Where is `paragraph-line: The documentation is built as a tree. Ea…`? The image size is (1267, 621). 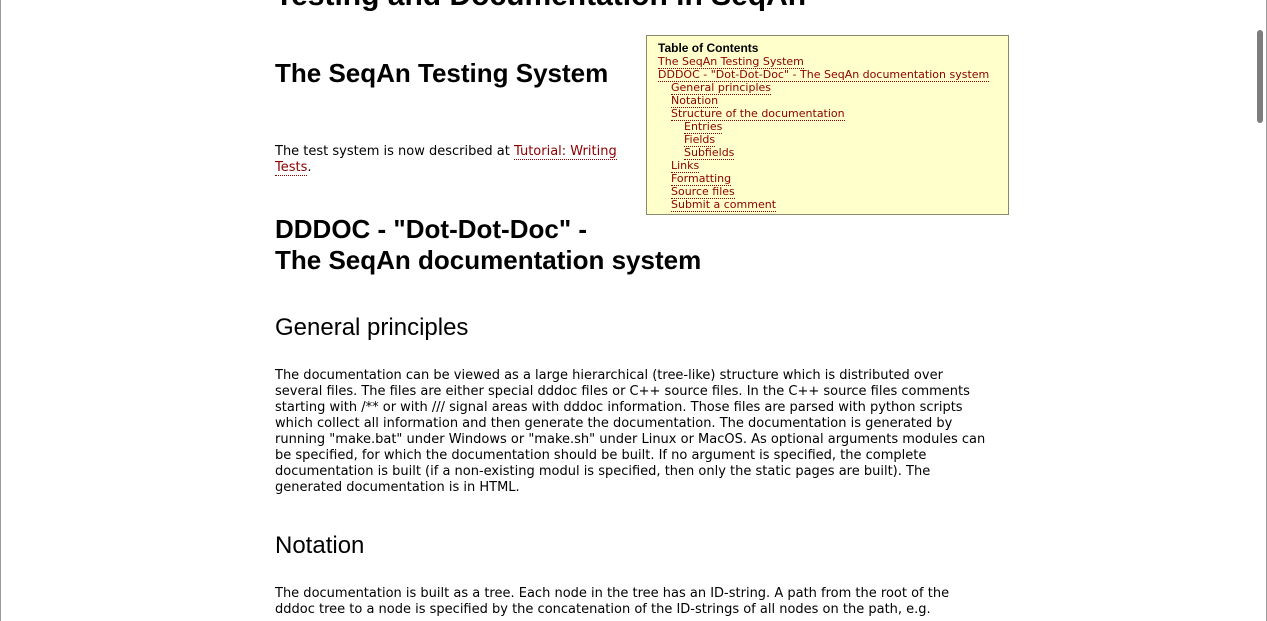
paragraph-line: The documentation is built as a tree. Ea… is located at coordinates (612, 593).